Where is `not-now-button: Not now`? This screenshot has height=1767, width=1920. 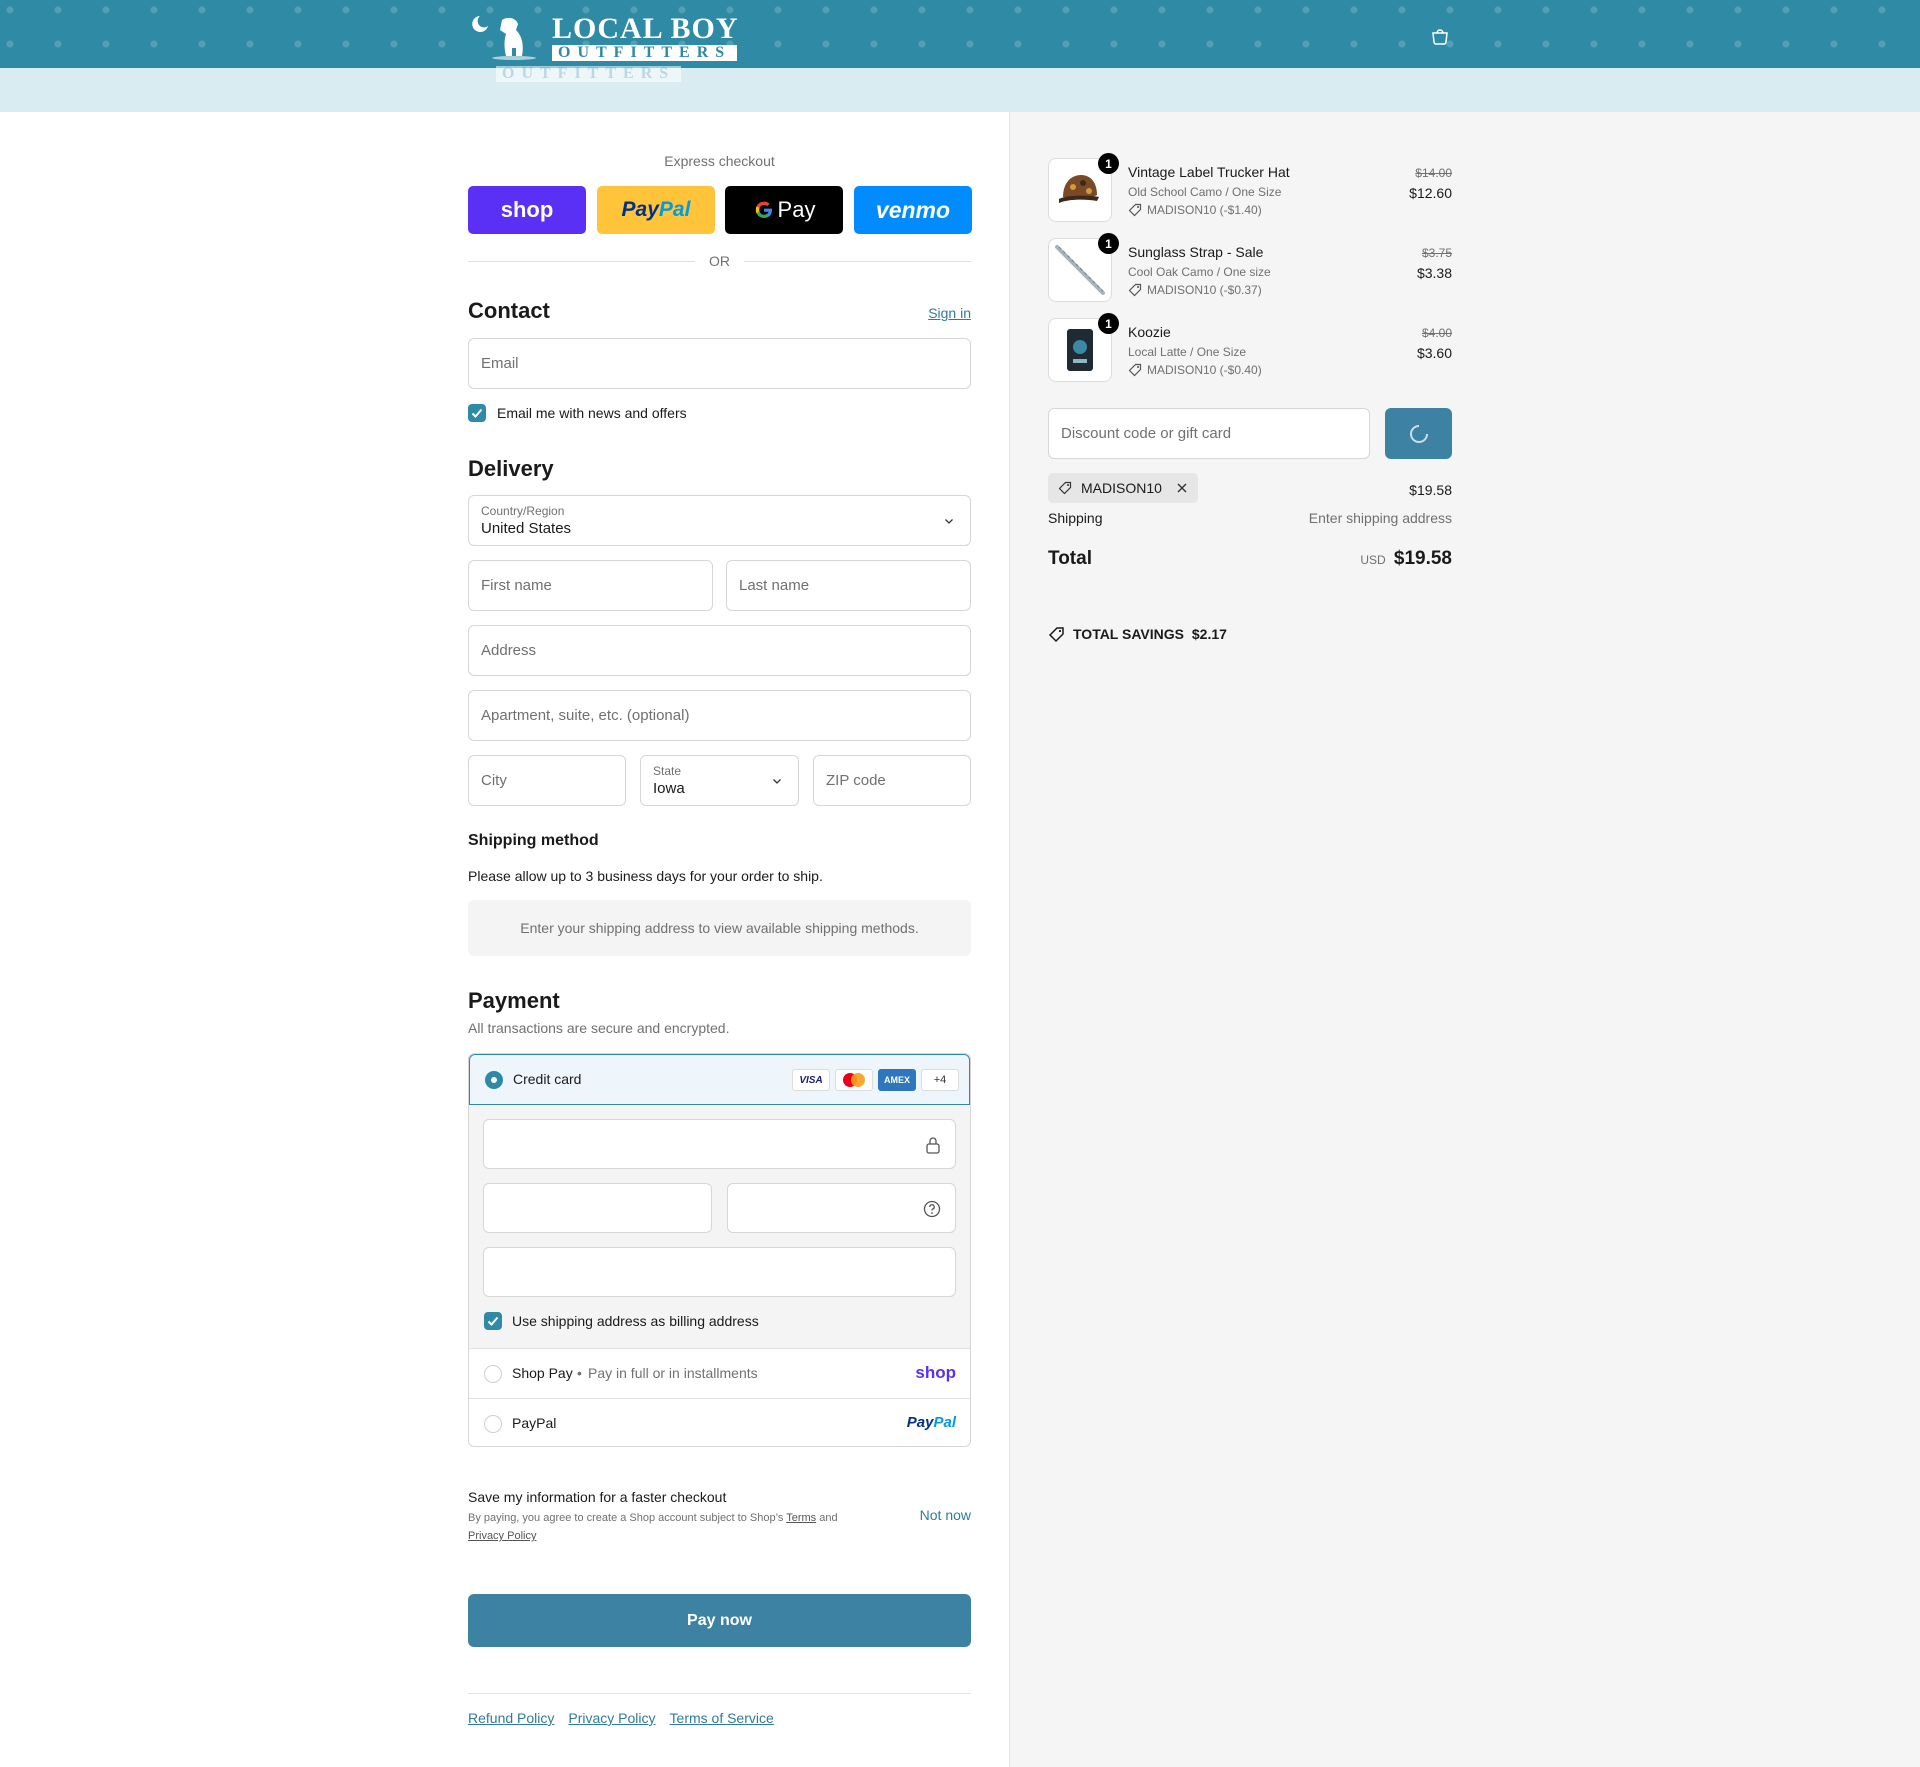 not-now-button: Not now is located at coordinates (935, 1515).